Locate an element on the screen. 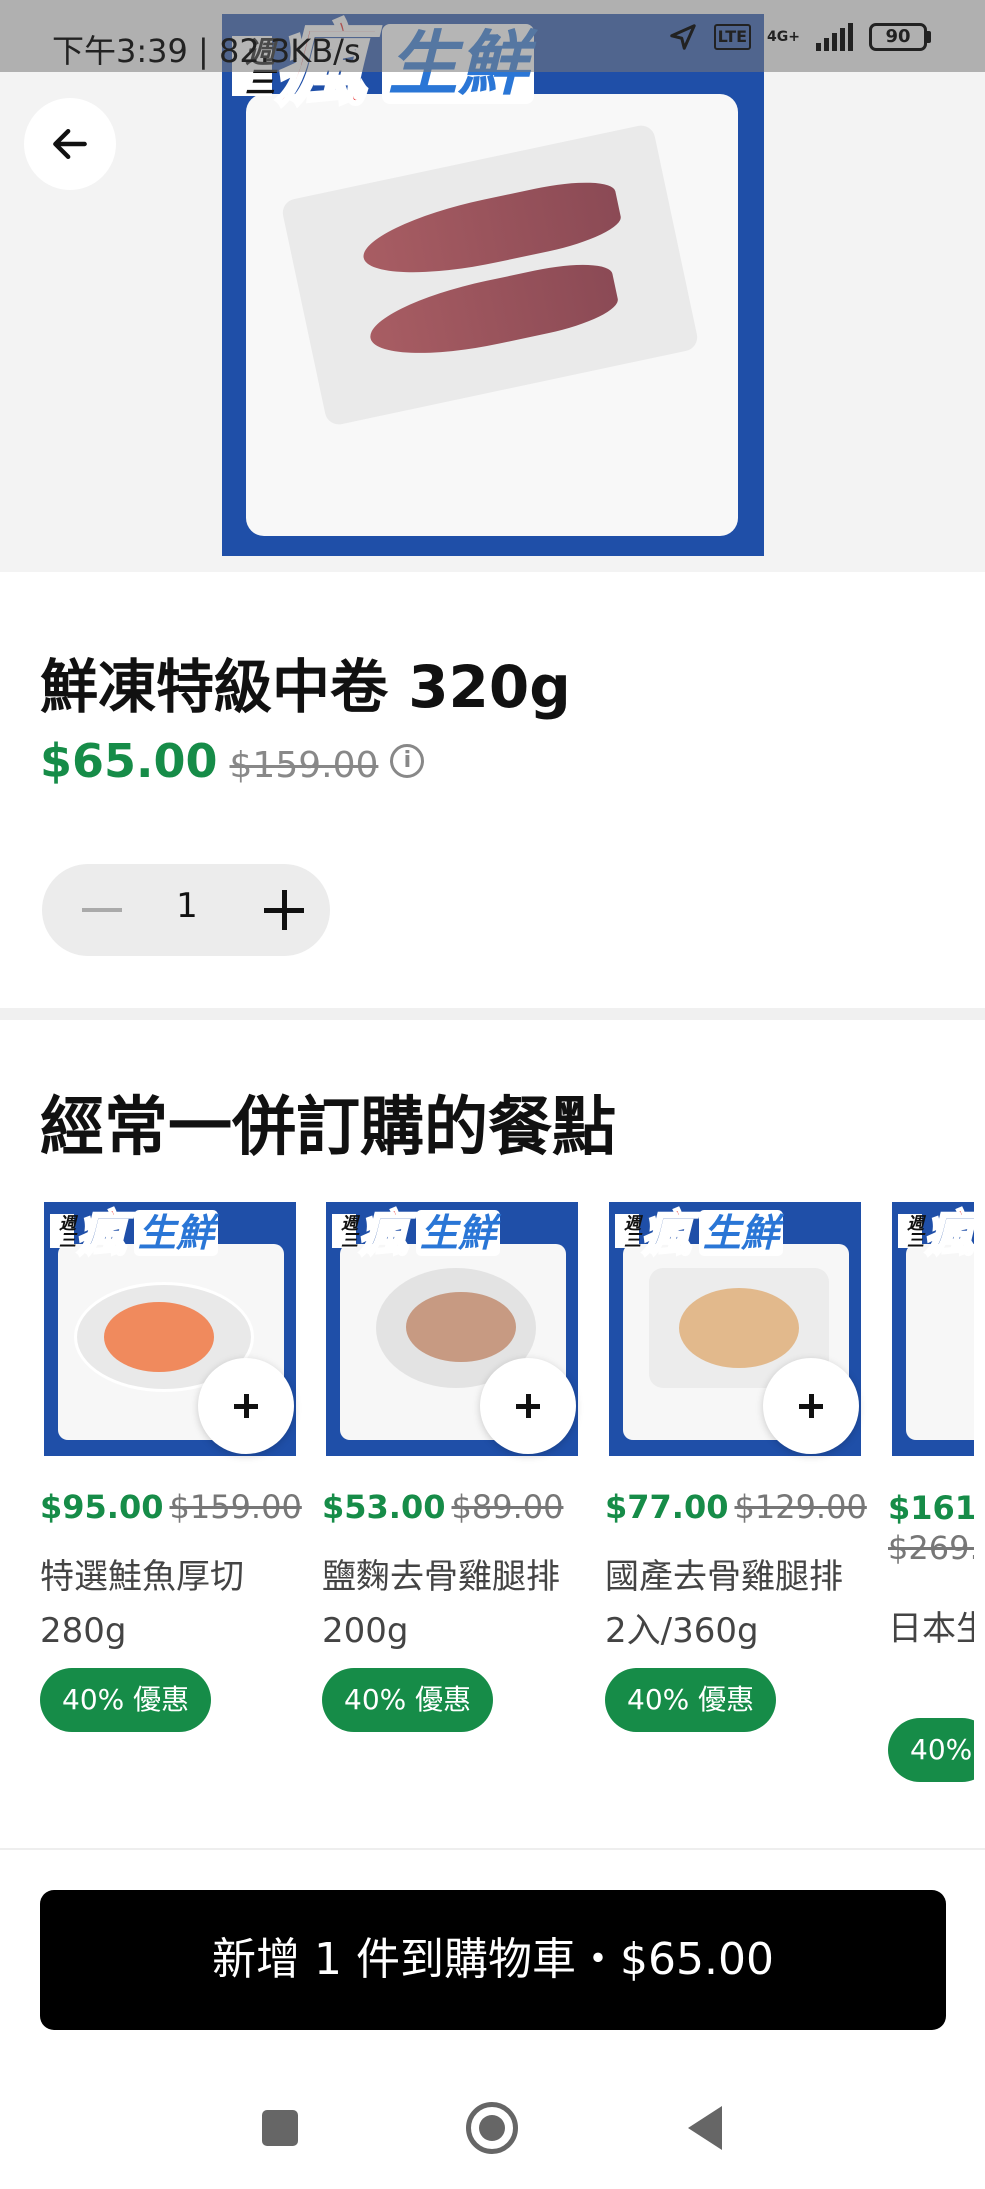  quantity-stepper: 1 is located at coordinates (186, 910).